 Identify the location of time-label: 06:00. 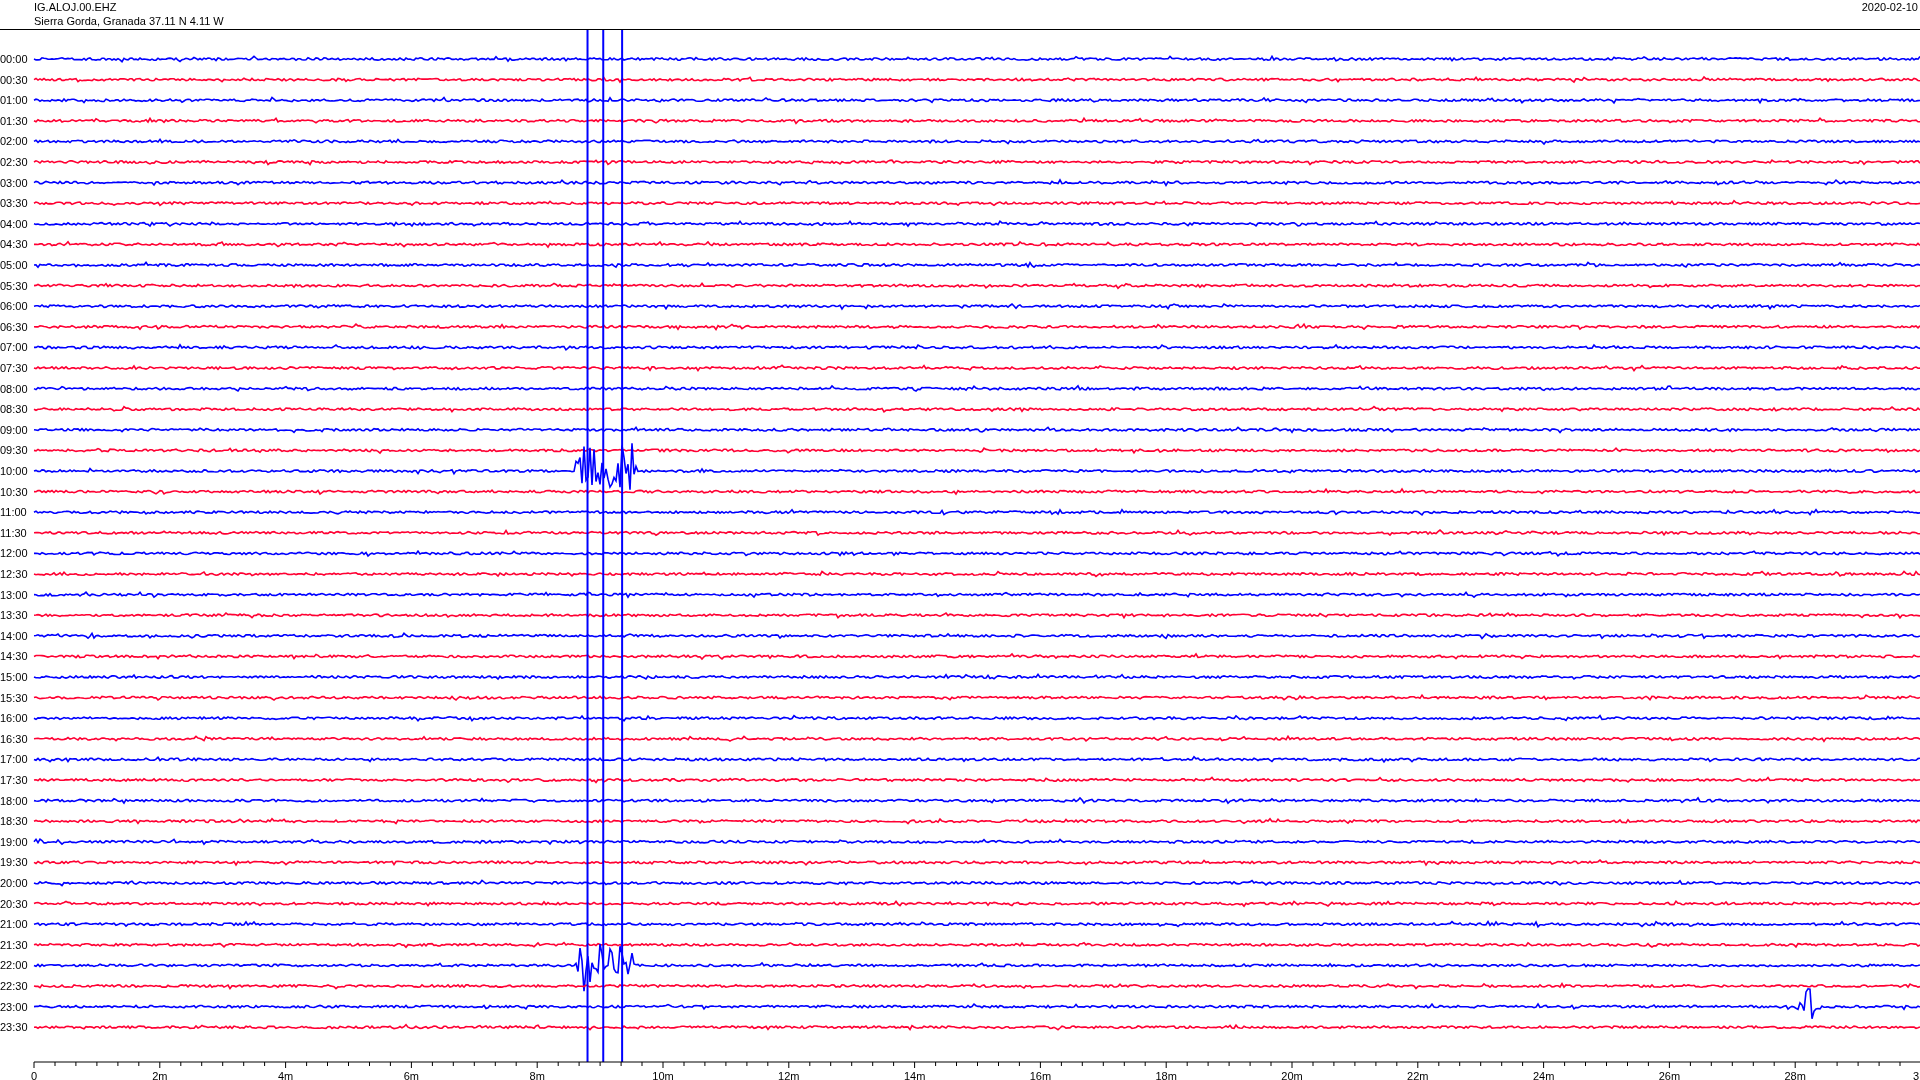
(14, 306).